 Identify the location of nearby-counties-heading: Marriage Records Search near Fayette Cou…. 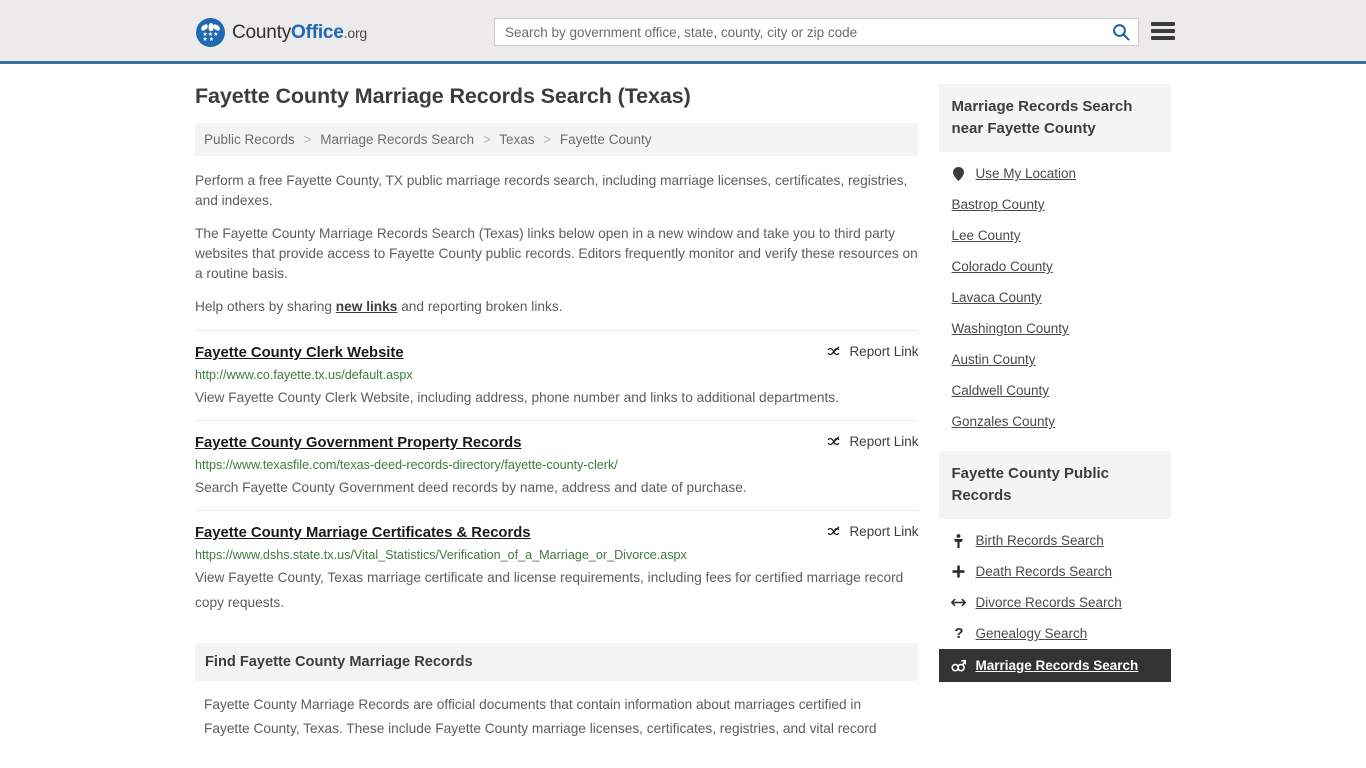
(1055, 118).